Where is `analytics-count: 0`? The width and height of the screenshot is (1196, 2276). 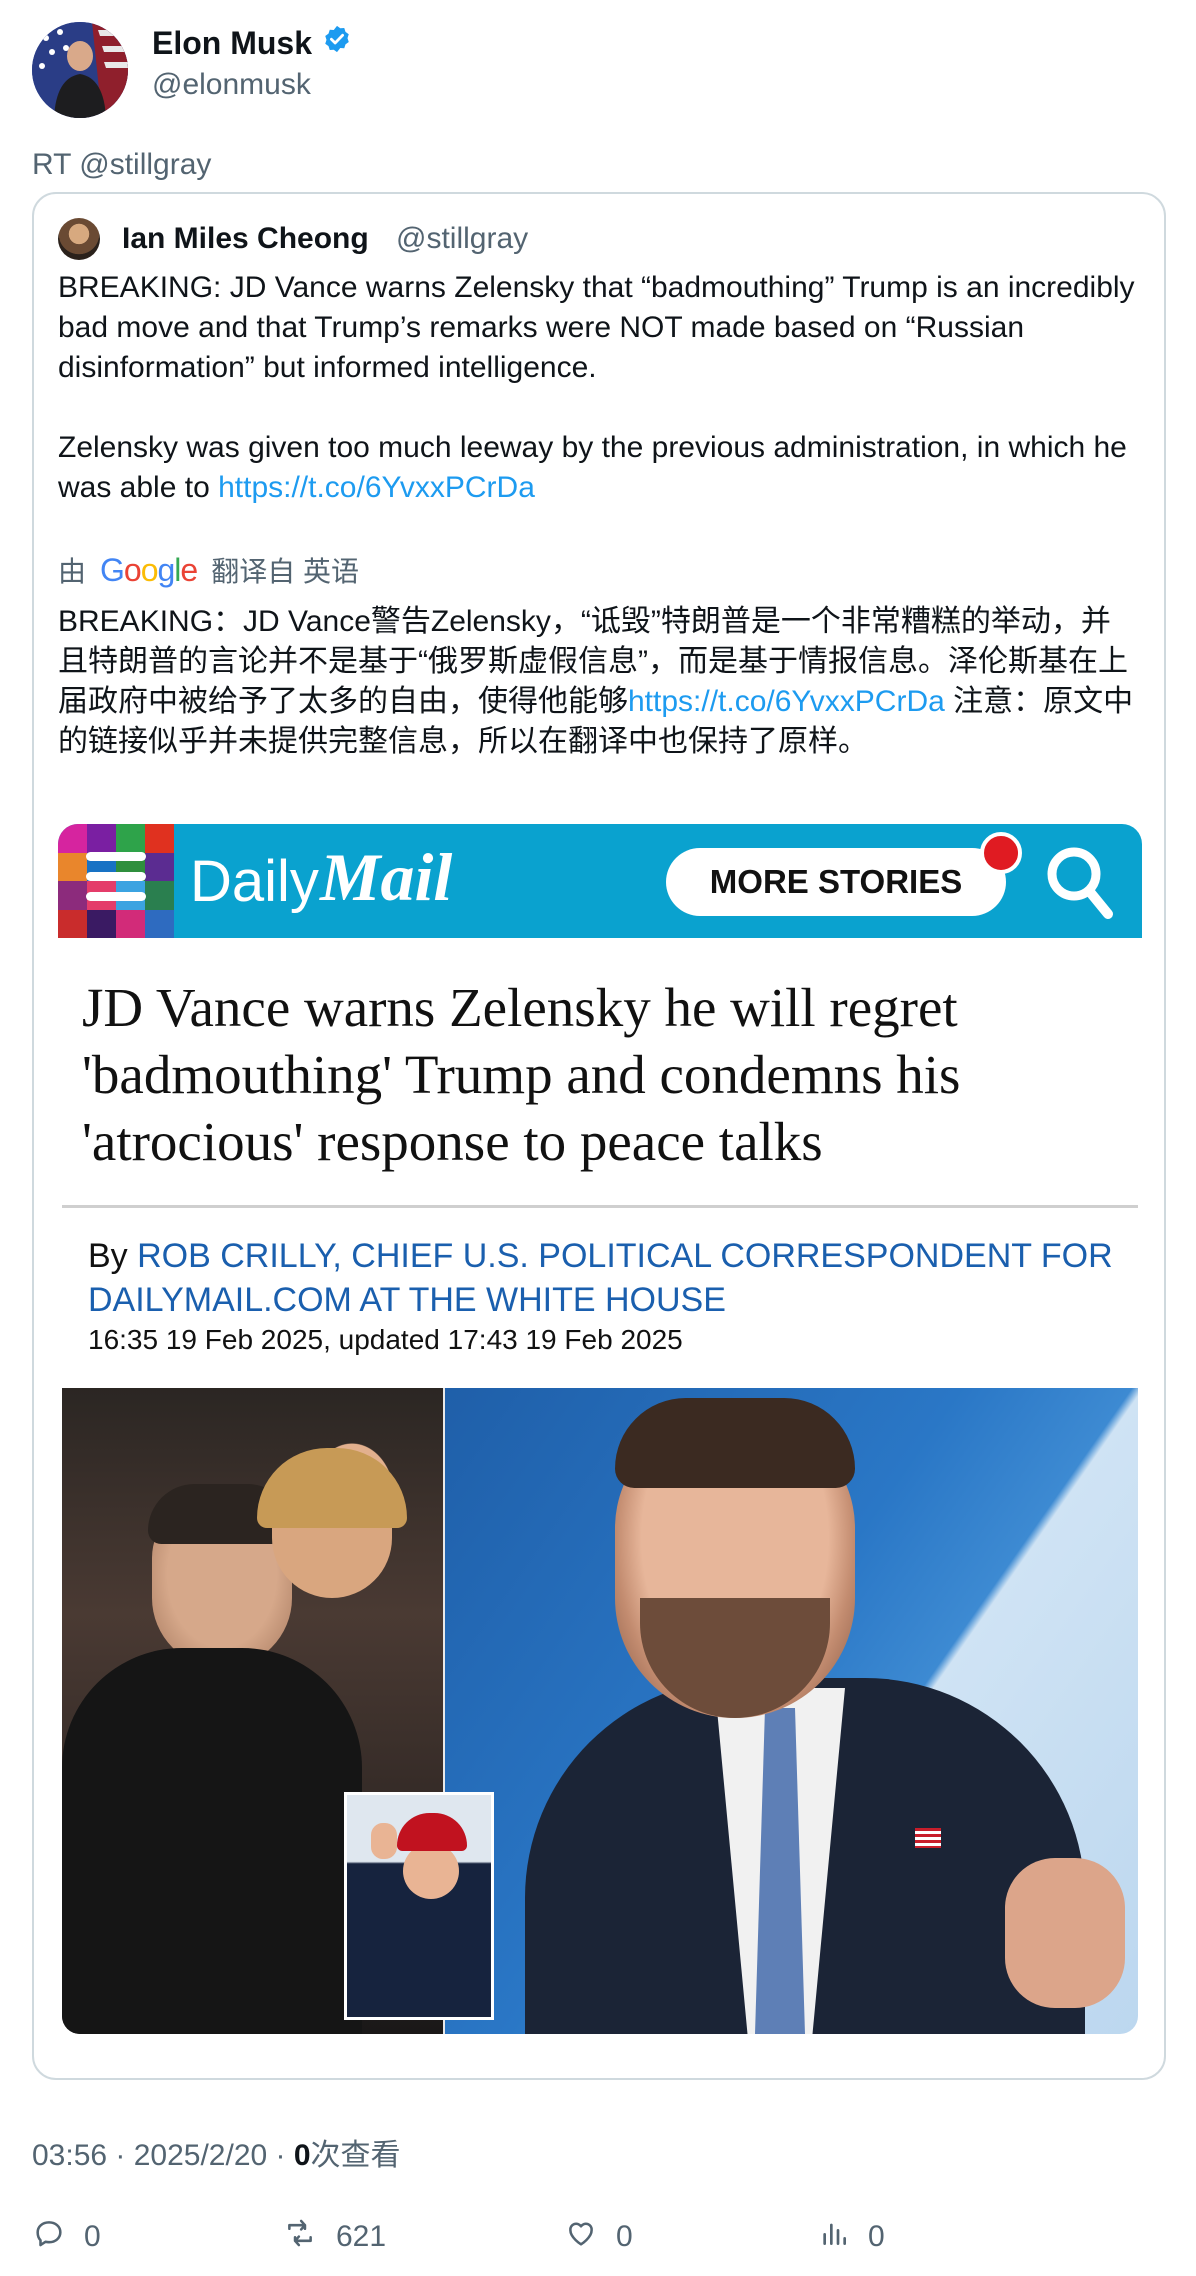 analytics-count: 0 is located at coordinates (876, 2236).